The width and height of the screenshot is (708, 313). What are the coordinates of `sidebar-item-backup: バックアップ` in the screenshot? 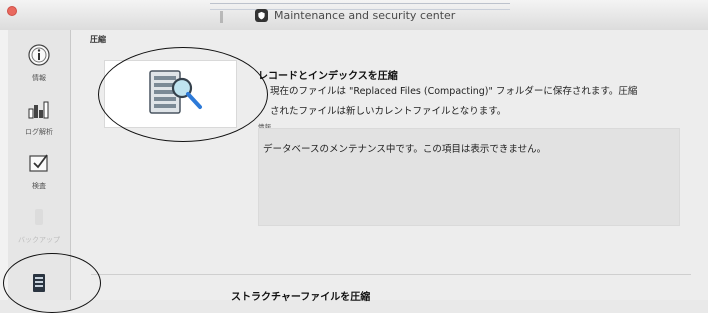 It's located at (39, 223).